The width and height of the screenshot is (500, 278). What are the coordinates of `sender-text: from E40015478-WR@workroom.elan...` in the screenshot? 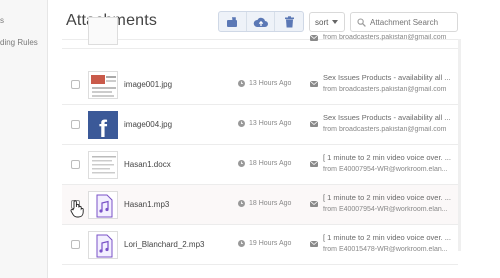 It's located at (385, 249).